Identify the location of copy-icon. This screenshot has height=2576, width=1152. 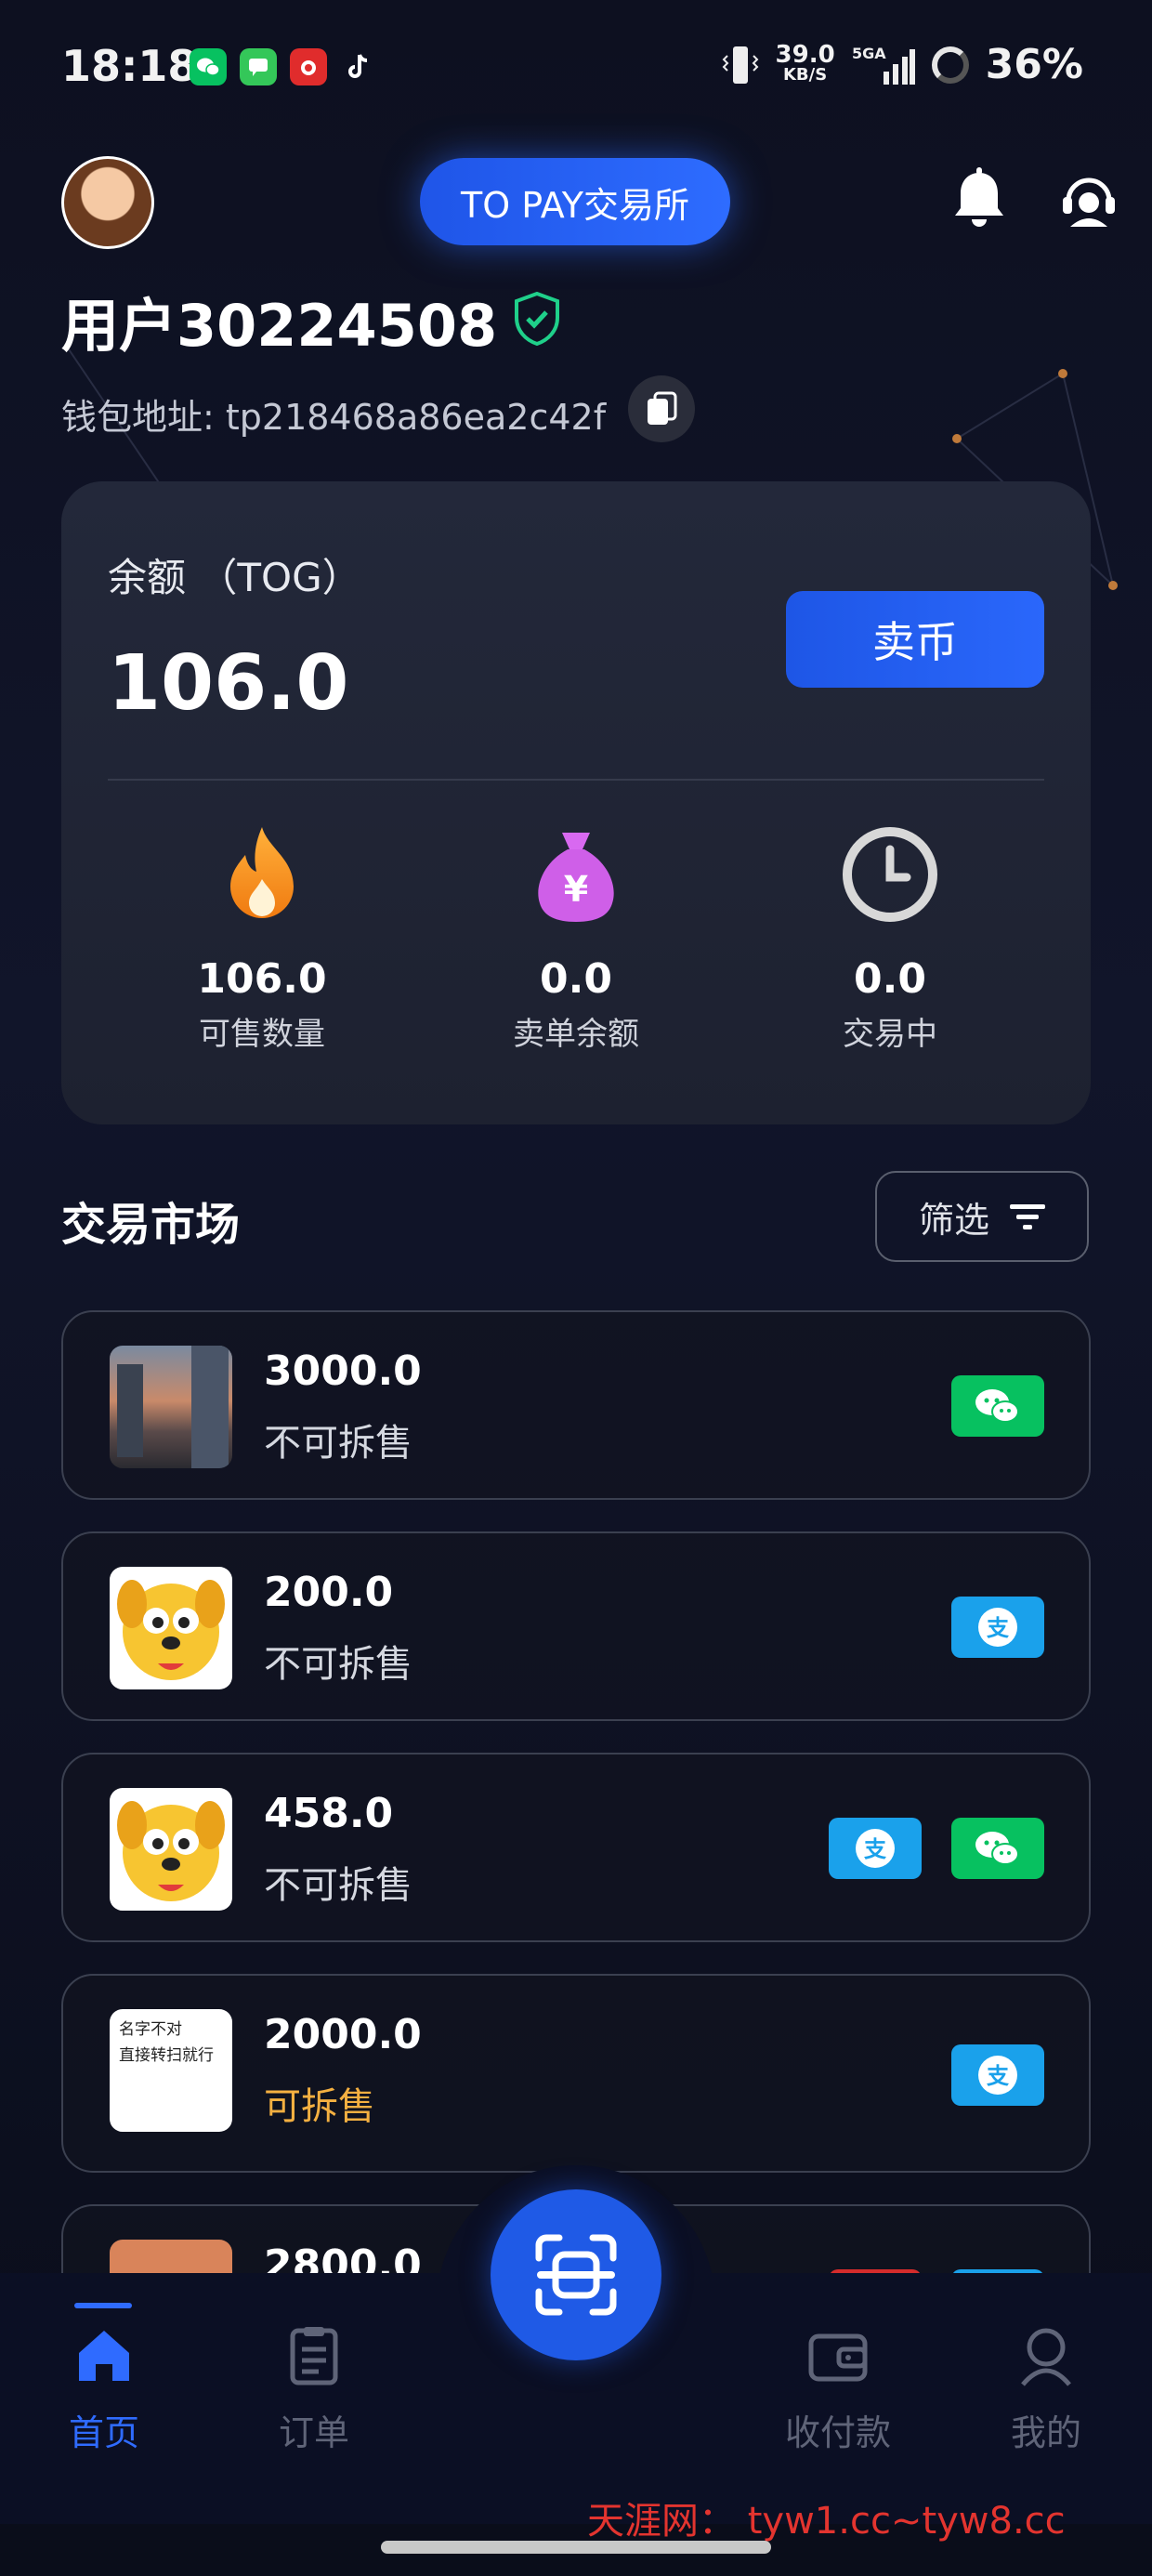
(662, 408).